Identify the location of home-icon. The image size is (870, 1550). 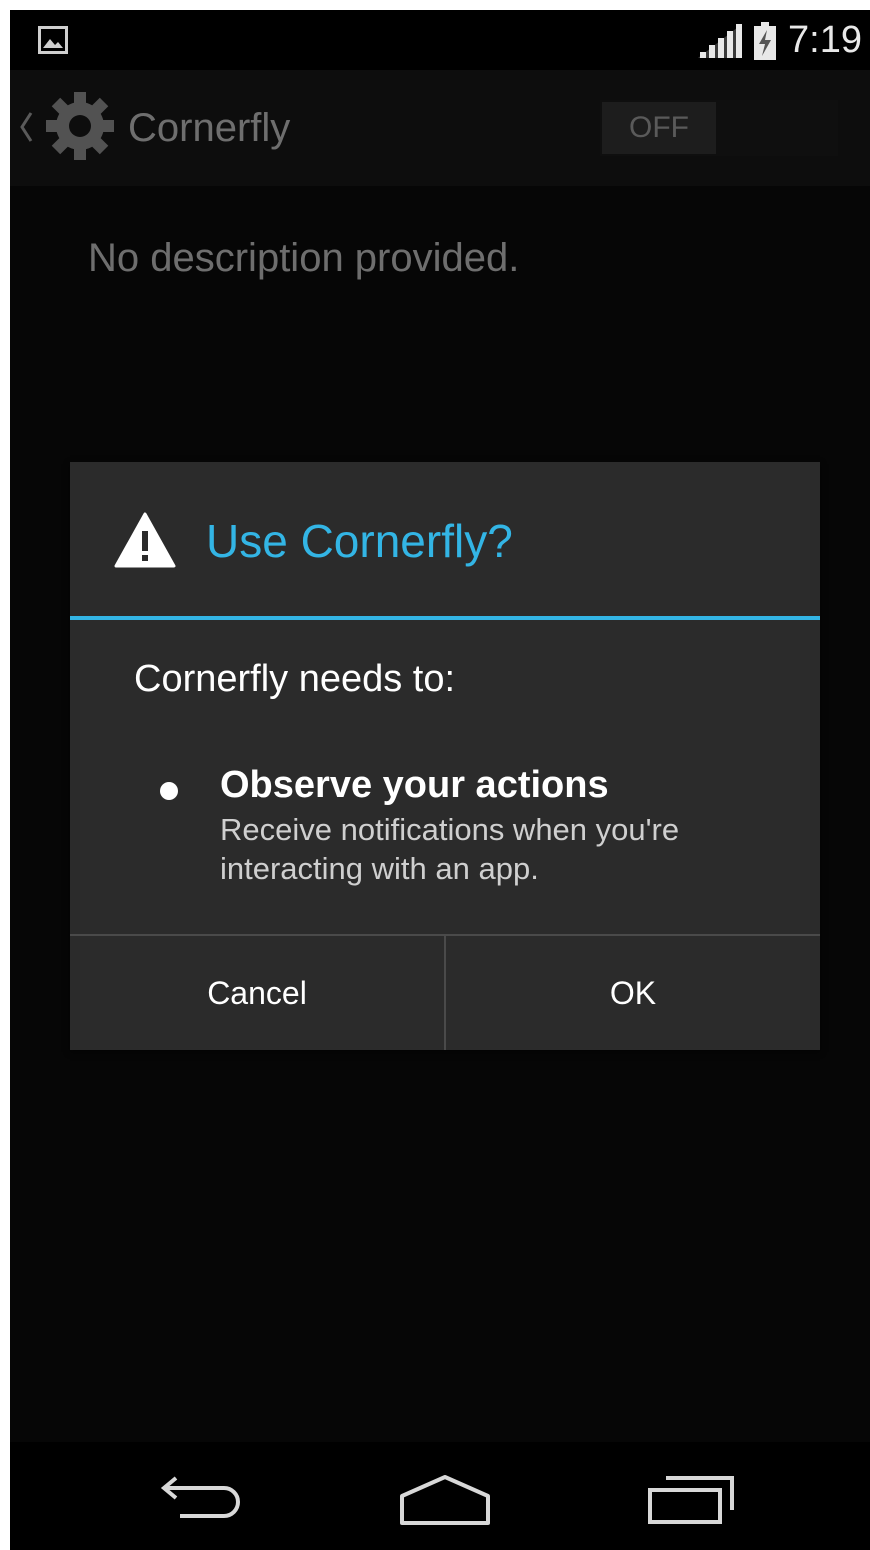
(445, 1500).